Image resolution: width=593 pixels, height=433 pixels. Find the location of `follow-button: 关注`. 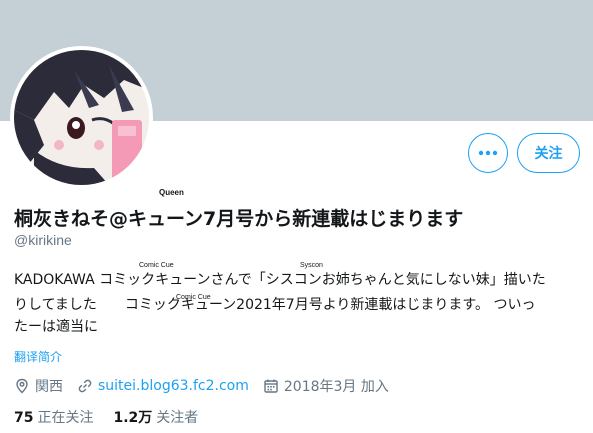

follow-button: 关注 is located at coordinates (548, 153).